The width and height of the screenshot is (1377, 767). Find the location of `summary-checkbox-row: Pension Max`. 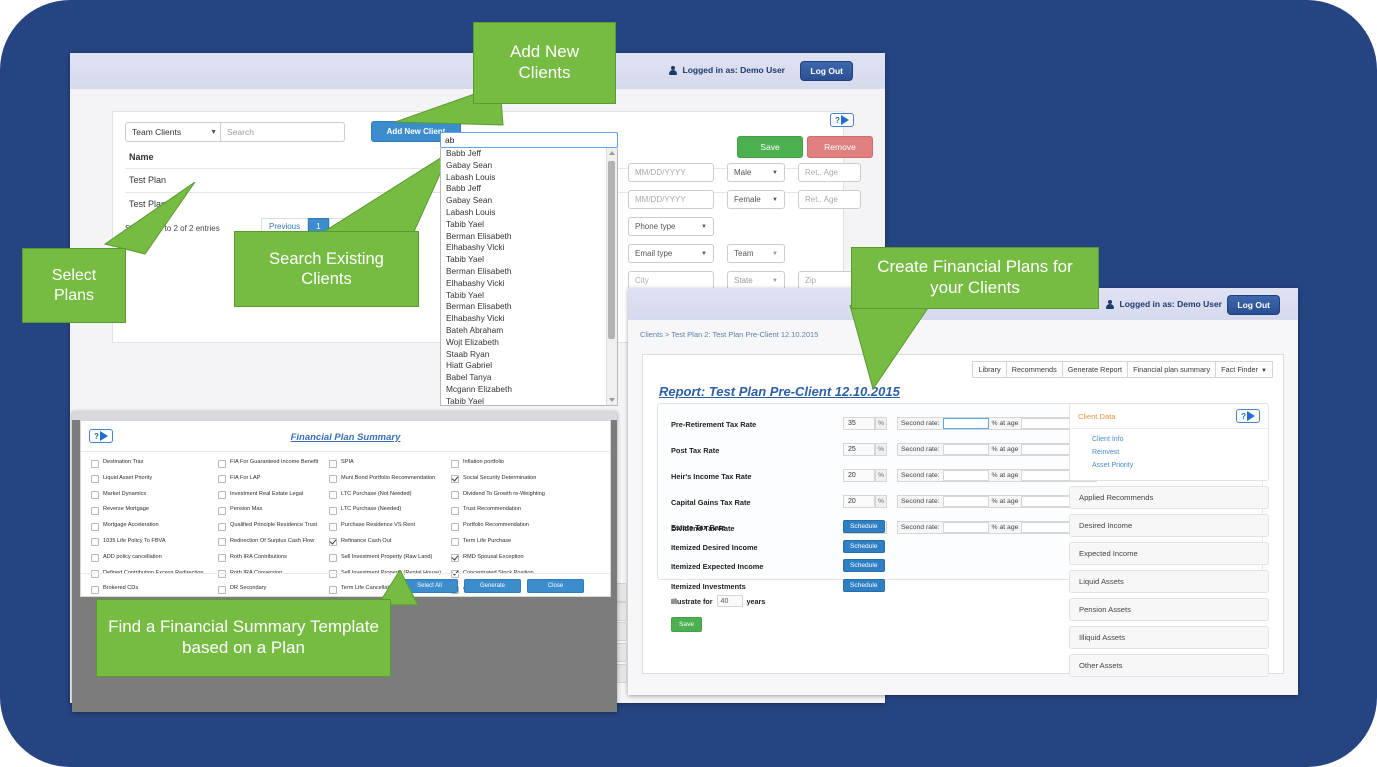

summary-checkbox-row: Pension Max is located at coordinates (268, 510).